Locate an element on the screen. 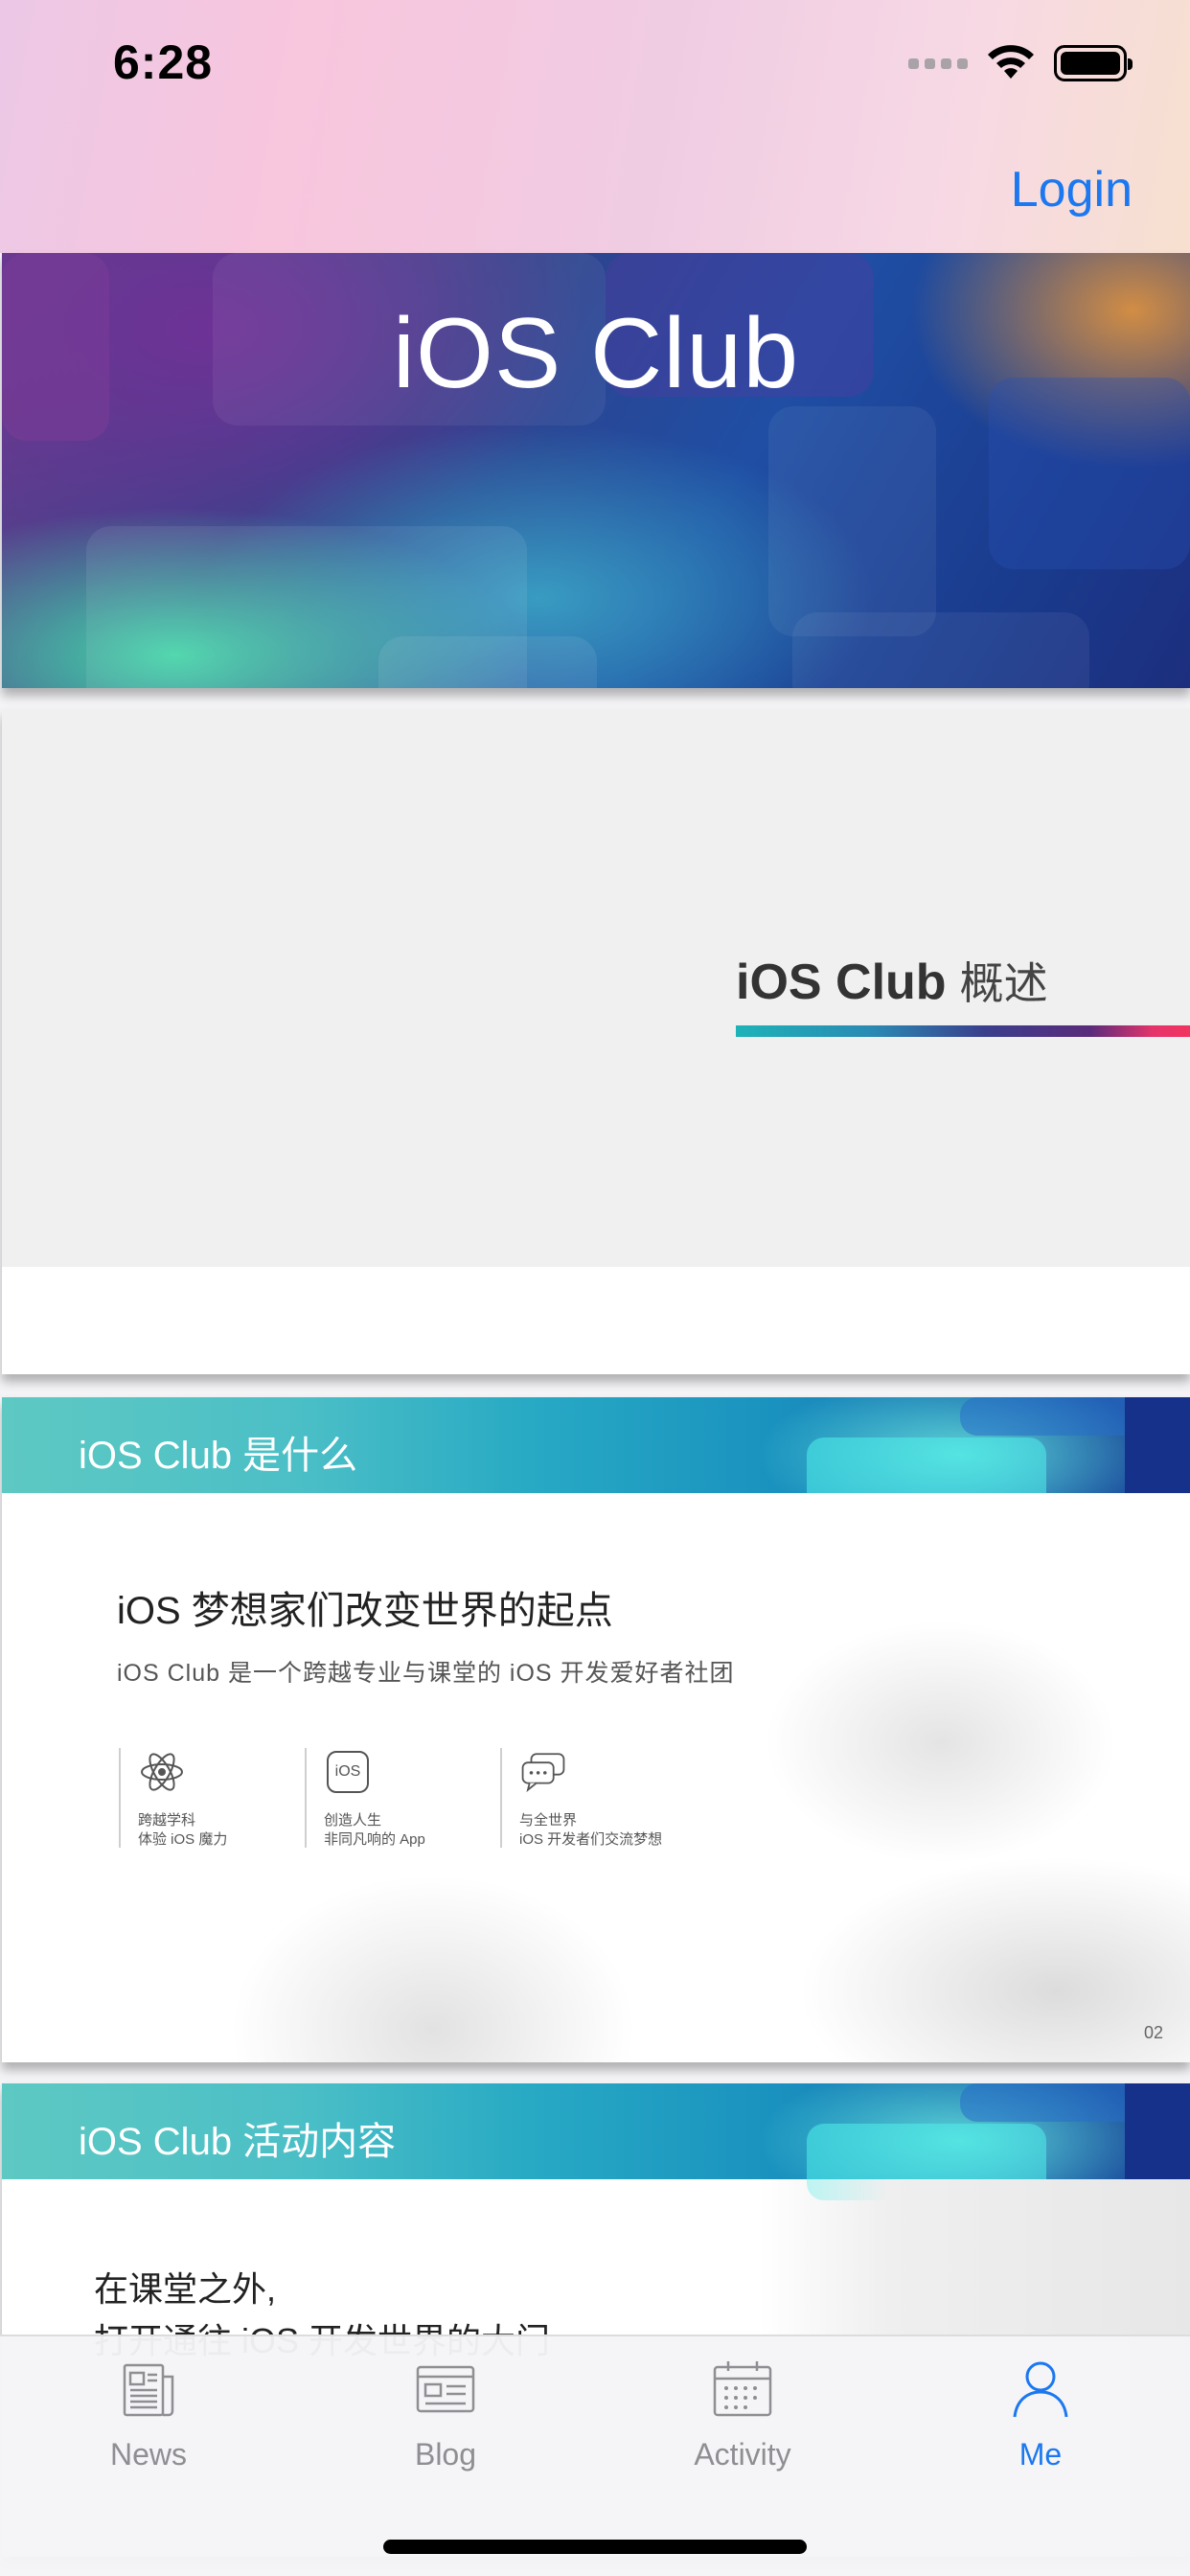 The height and width of the screenshot is (2576, 1190). overview-title: iOS Club 概述 is located at coordinates (892, 980).